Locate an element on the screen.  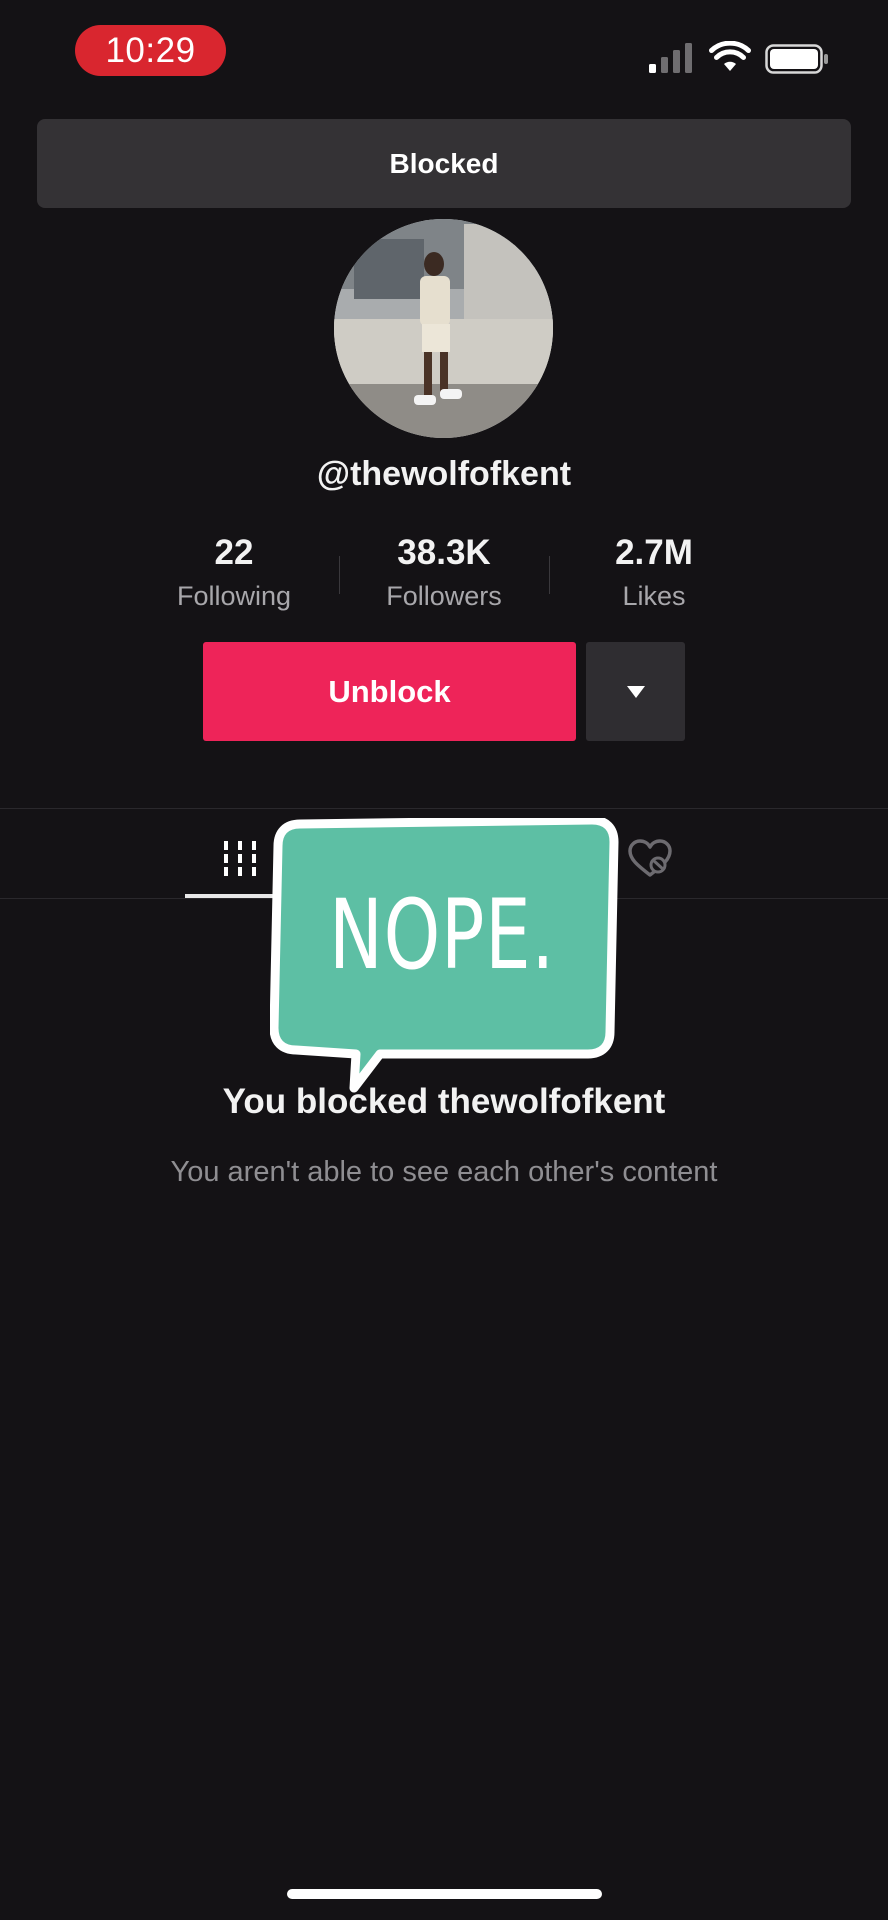
more-options-button is located at coordinates (635, 691).